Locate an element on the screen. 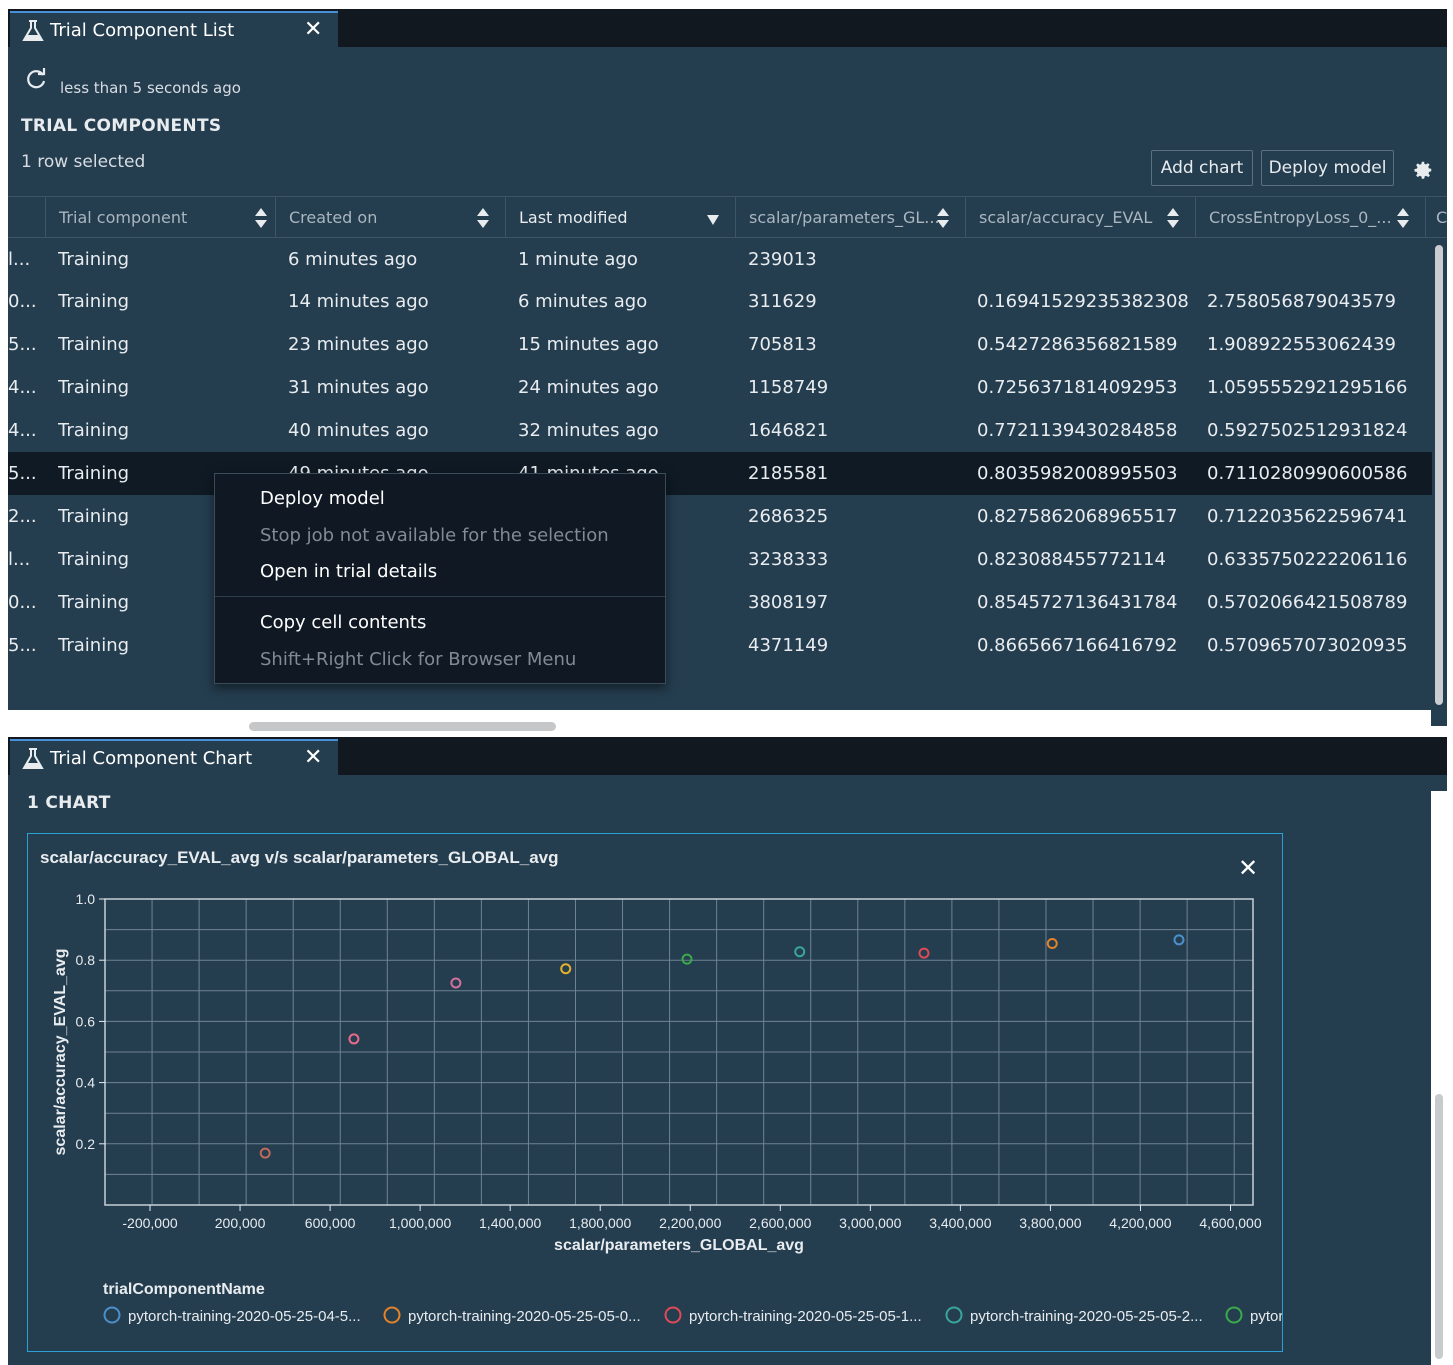 This screenshot has height=1365, width=1453. column-header-id is located at coordinates (26, 217).